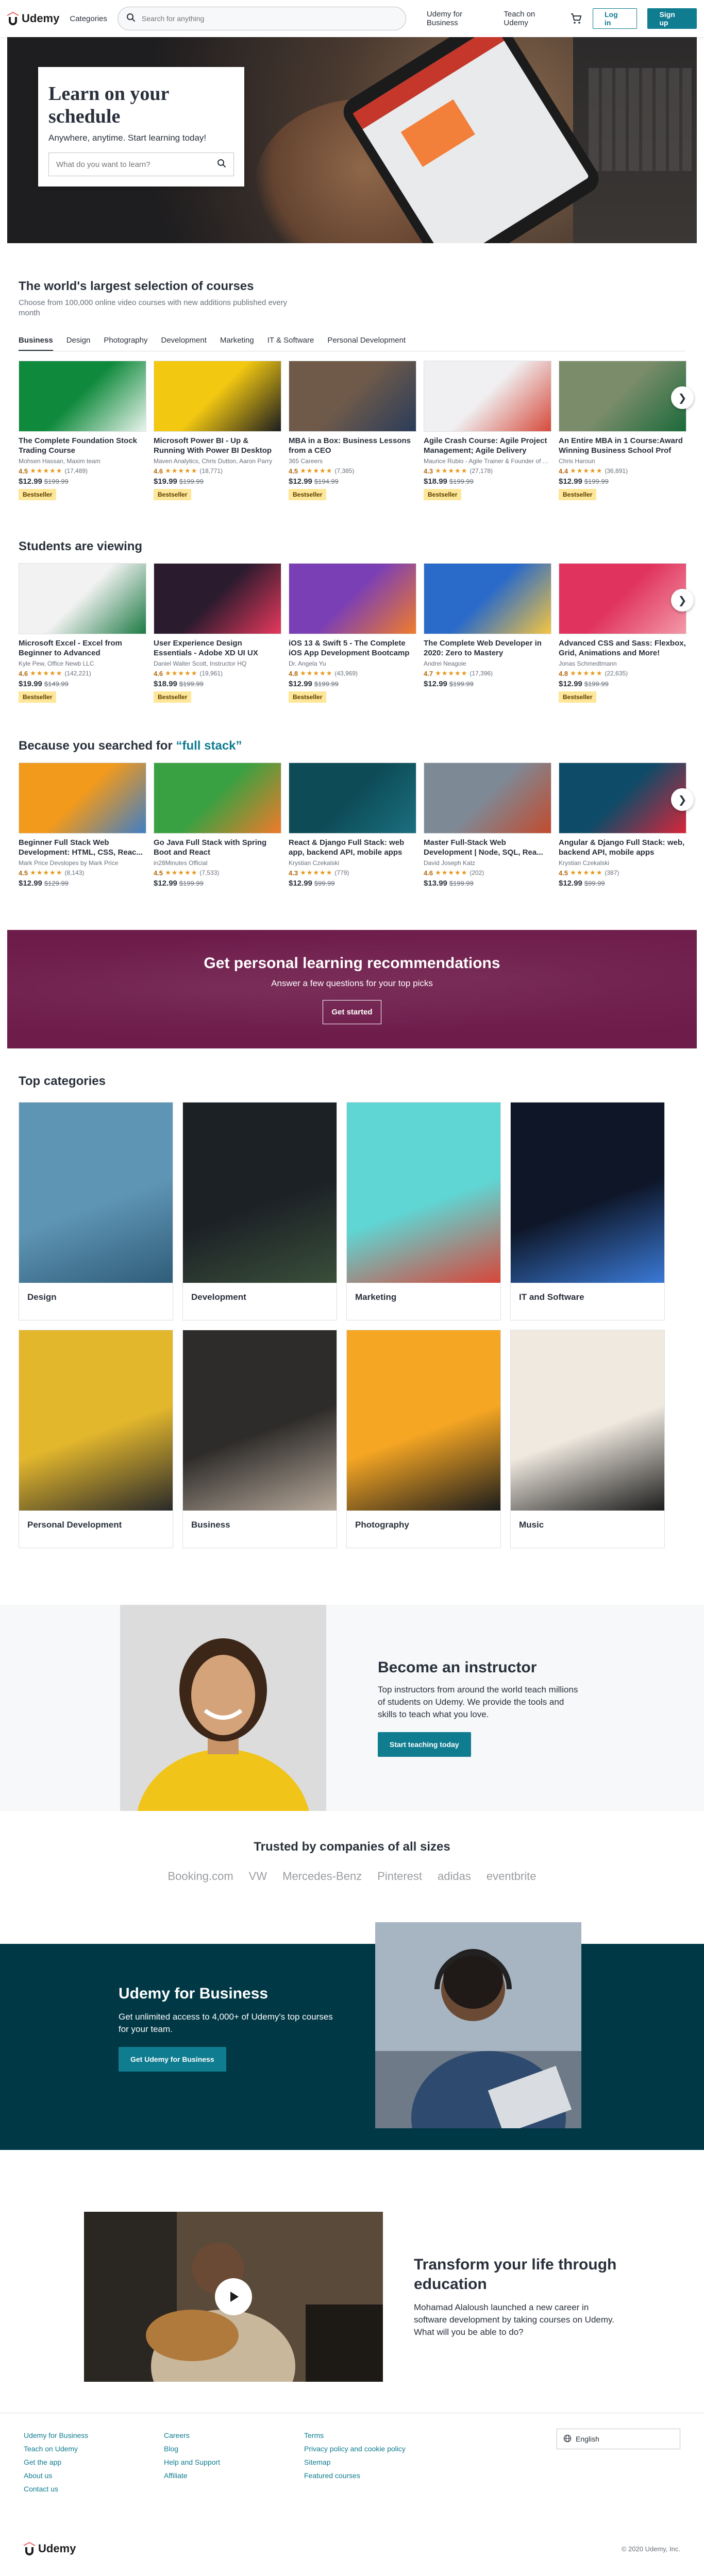 The image size is (704, 2576). I want to click on category-tile-development: Development, so click(259, 1211).